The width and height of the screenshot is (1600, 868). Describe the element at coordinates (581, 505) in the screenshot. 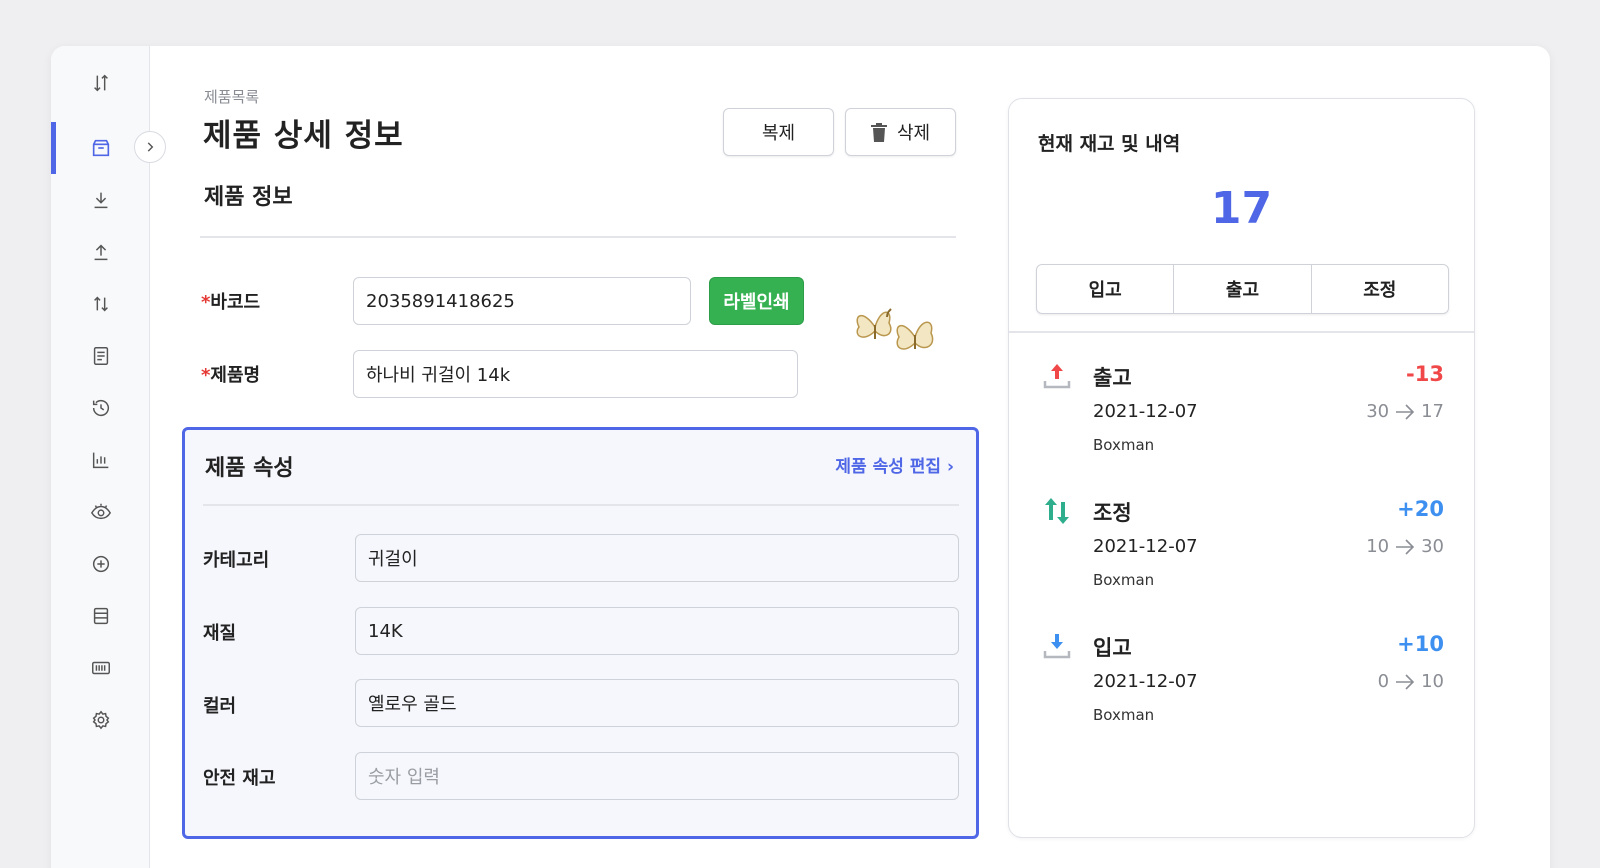

I see `attributes-divider` at that location.